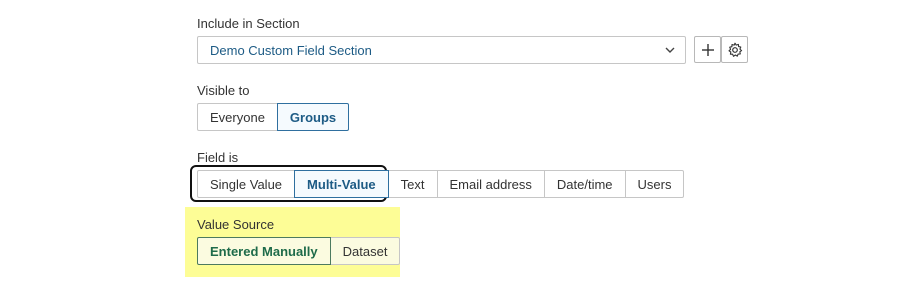 The width and height of the screenshot is (924, 290). I want to click on visible-to-toggle: Everyone Groups, so click(273, 117).